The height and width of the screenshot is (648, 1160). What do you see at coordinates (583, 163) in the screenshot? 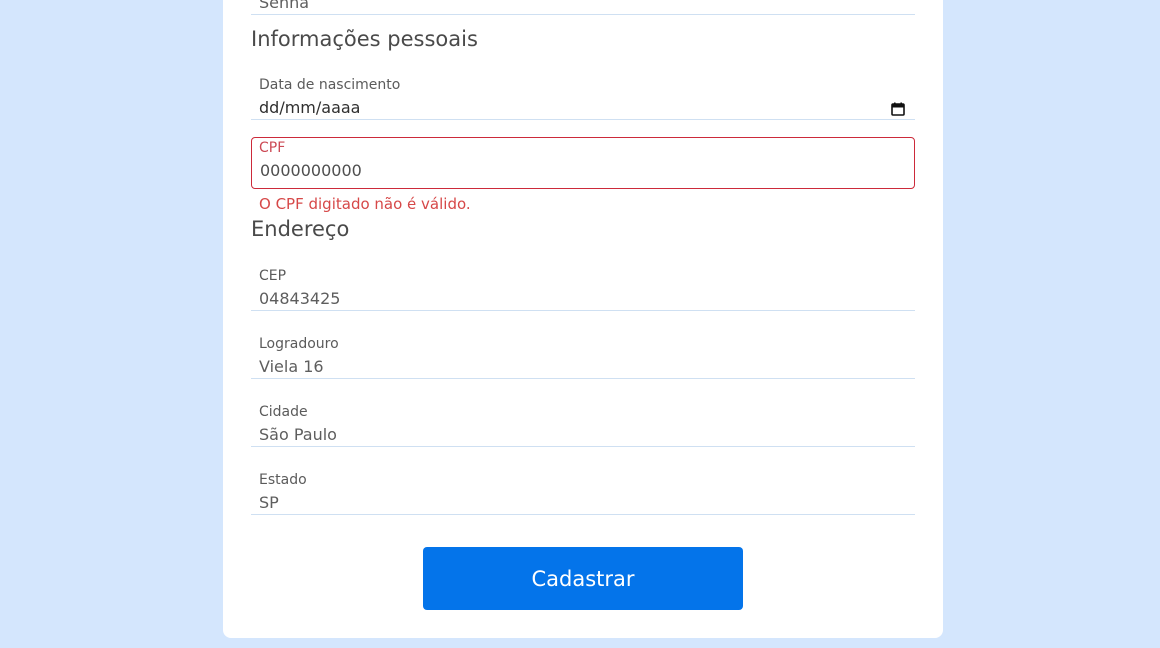
I see `cpf-field: CPF 0000000000` at bounding box center [583, 163].